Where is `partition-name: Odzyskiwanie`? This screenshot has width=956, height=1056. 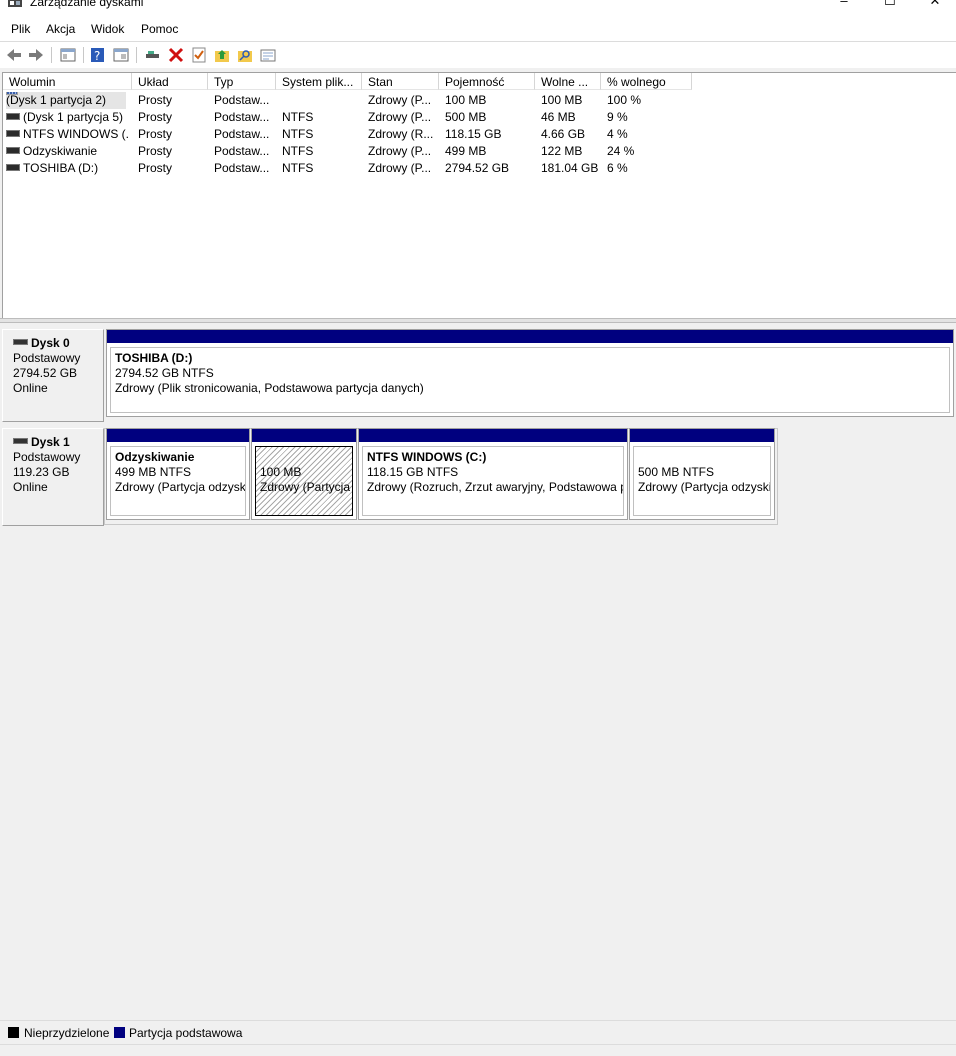 partition-name: Odzyskiwanie is located at coordinates (155, 457).